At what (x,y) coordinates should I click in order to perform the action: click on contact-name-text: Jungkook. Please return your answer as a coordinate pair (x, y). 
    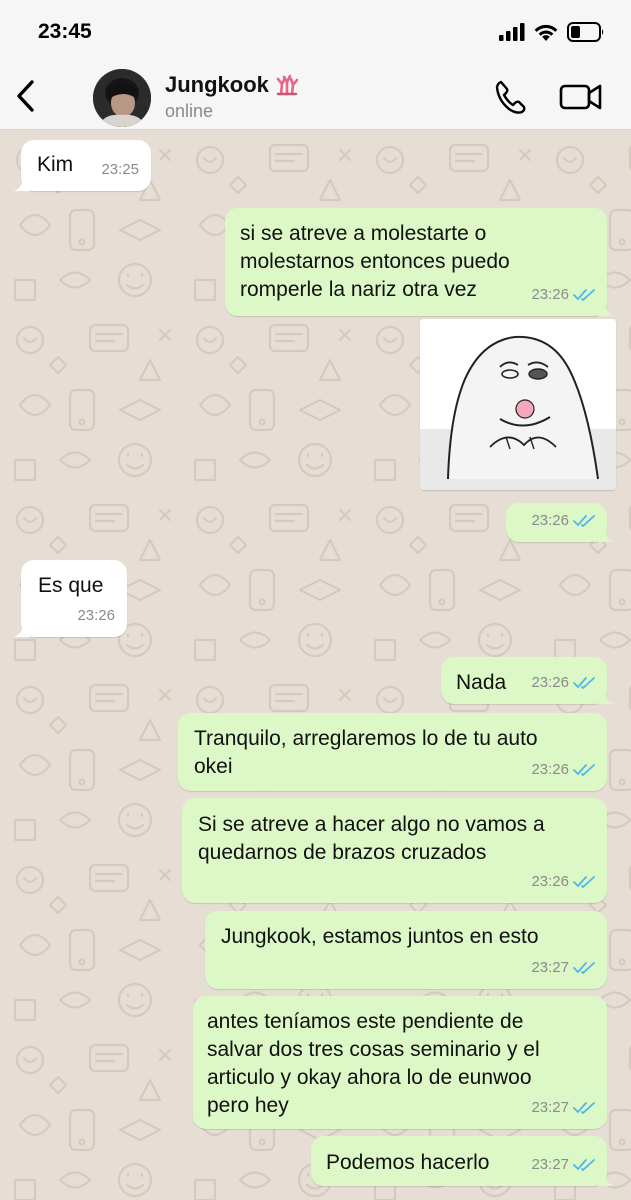
    Looking at the image, I should click on (217, 84).